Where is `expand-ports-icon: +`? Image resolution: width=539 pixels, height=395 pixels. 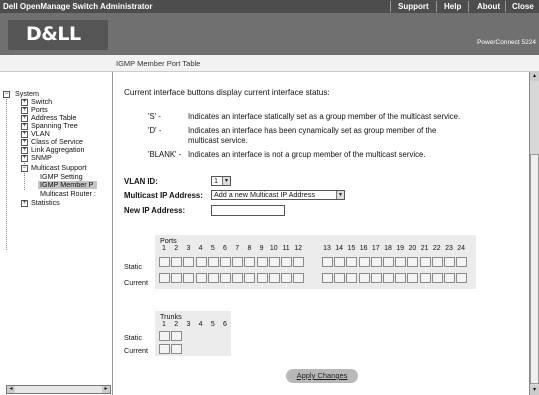
expand-ports-icon: + is located at coordinates (24, 110).